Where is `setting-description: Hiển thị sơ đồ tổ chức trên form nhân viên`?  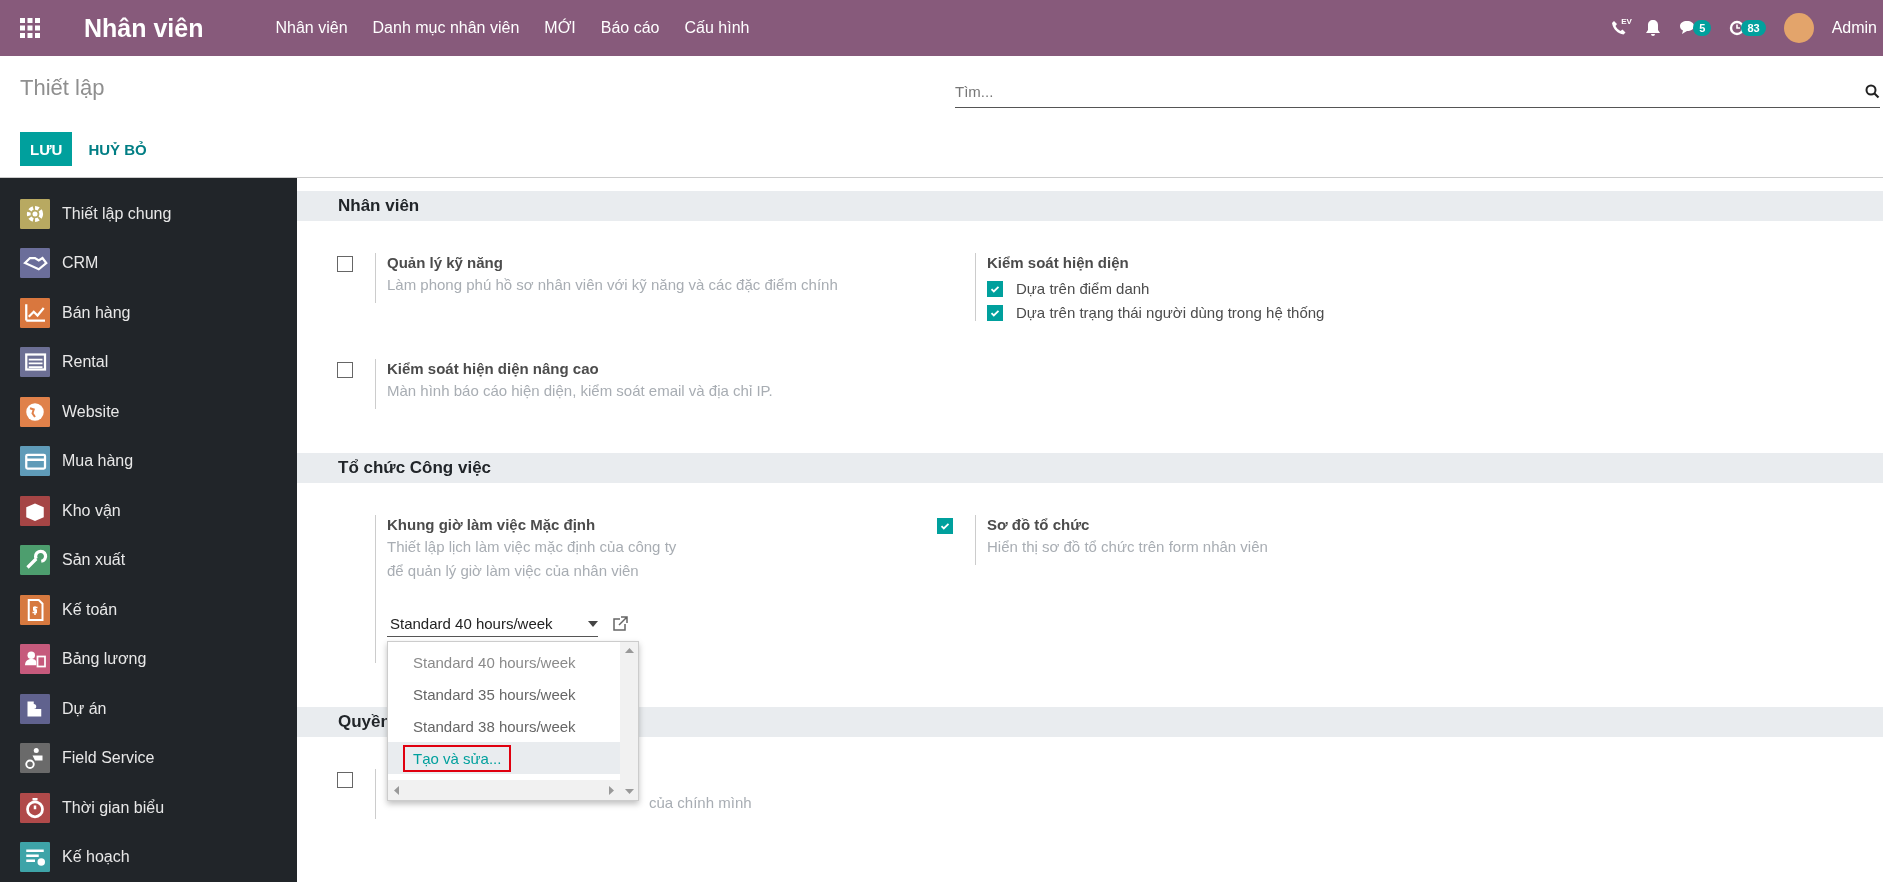
setting-description: Hiển thị sơ đồ tổ chức trên form nhân viên is located at coordinates (1127, 547).